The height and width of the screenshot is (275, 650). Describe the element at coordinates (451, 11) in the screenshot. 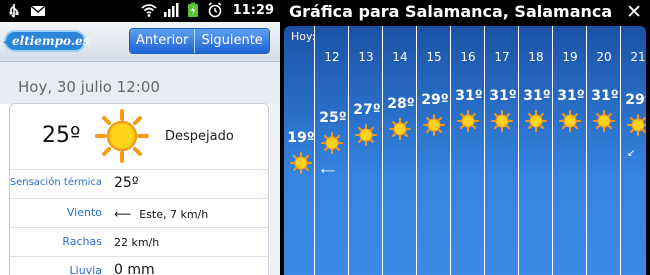

I see `graph-title: Gráfica para Salamanca, Salamanca` at that location.